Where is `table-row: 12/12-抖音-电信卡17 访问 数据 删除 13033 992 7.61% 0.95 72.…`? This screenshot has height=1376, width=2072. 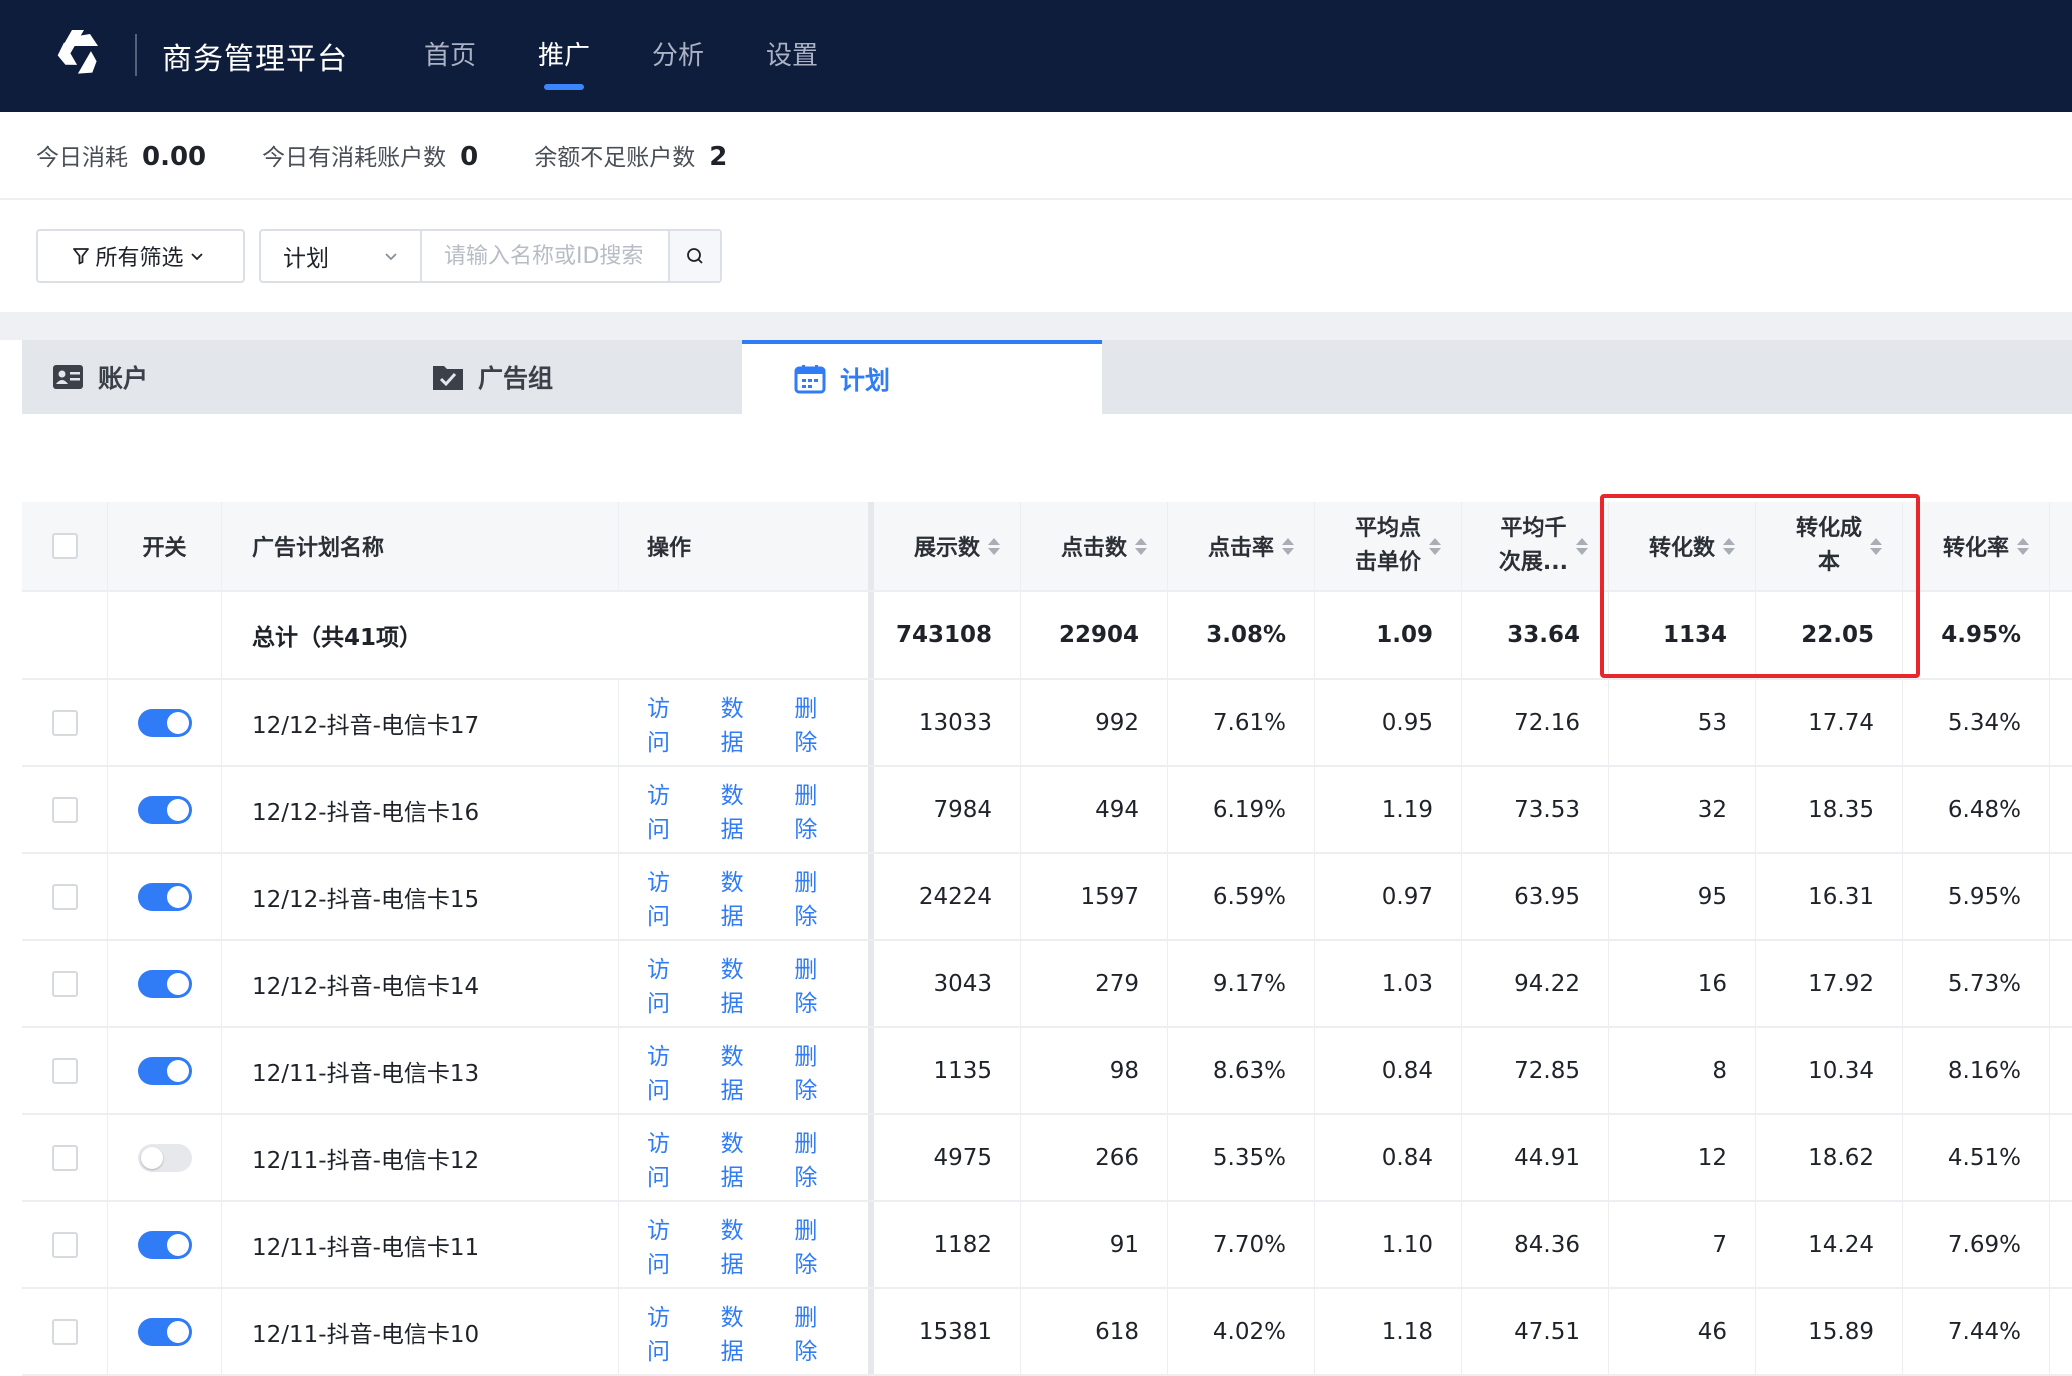
table-row: 12/12-抖音-电信卡17 访问 数据 删除 13033 992 7.61% 0.95 72.… is located at coordinates (1047, 723).